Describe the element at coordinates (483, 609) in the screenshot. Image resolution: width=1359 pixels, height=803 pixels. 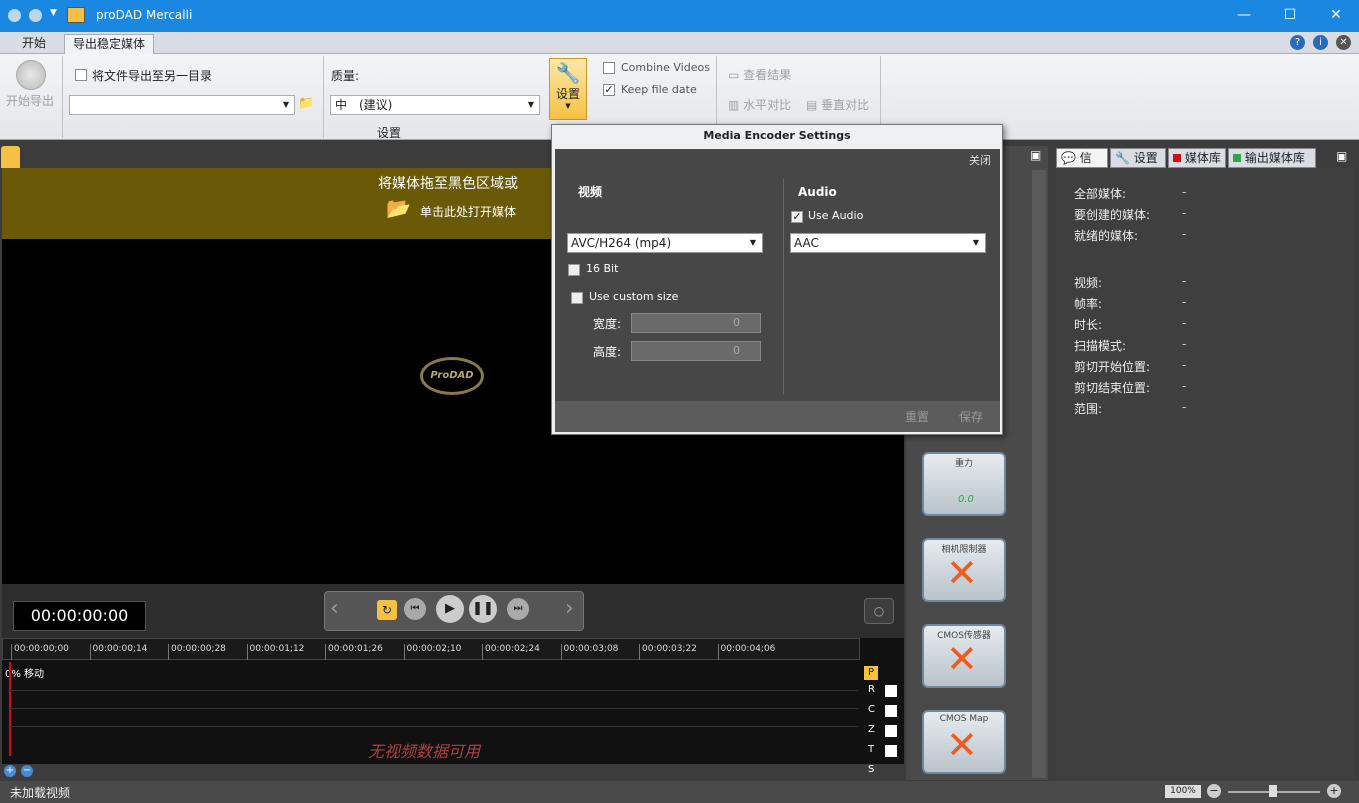
I see `pause-icon: ❚❚` at that location.